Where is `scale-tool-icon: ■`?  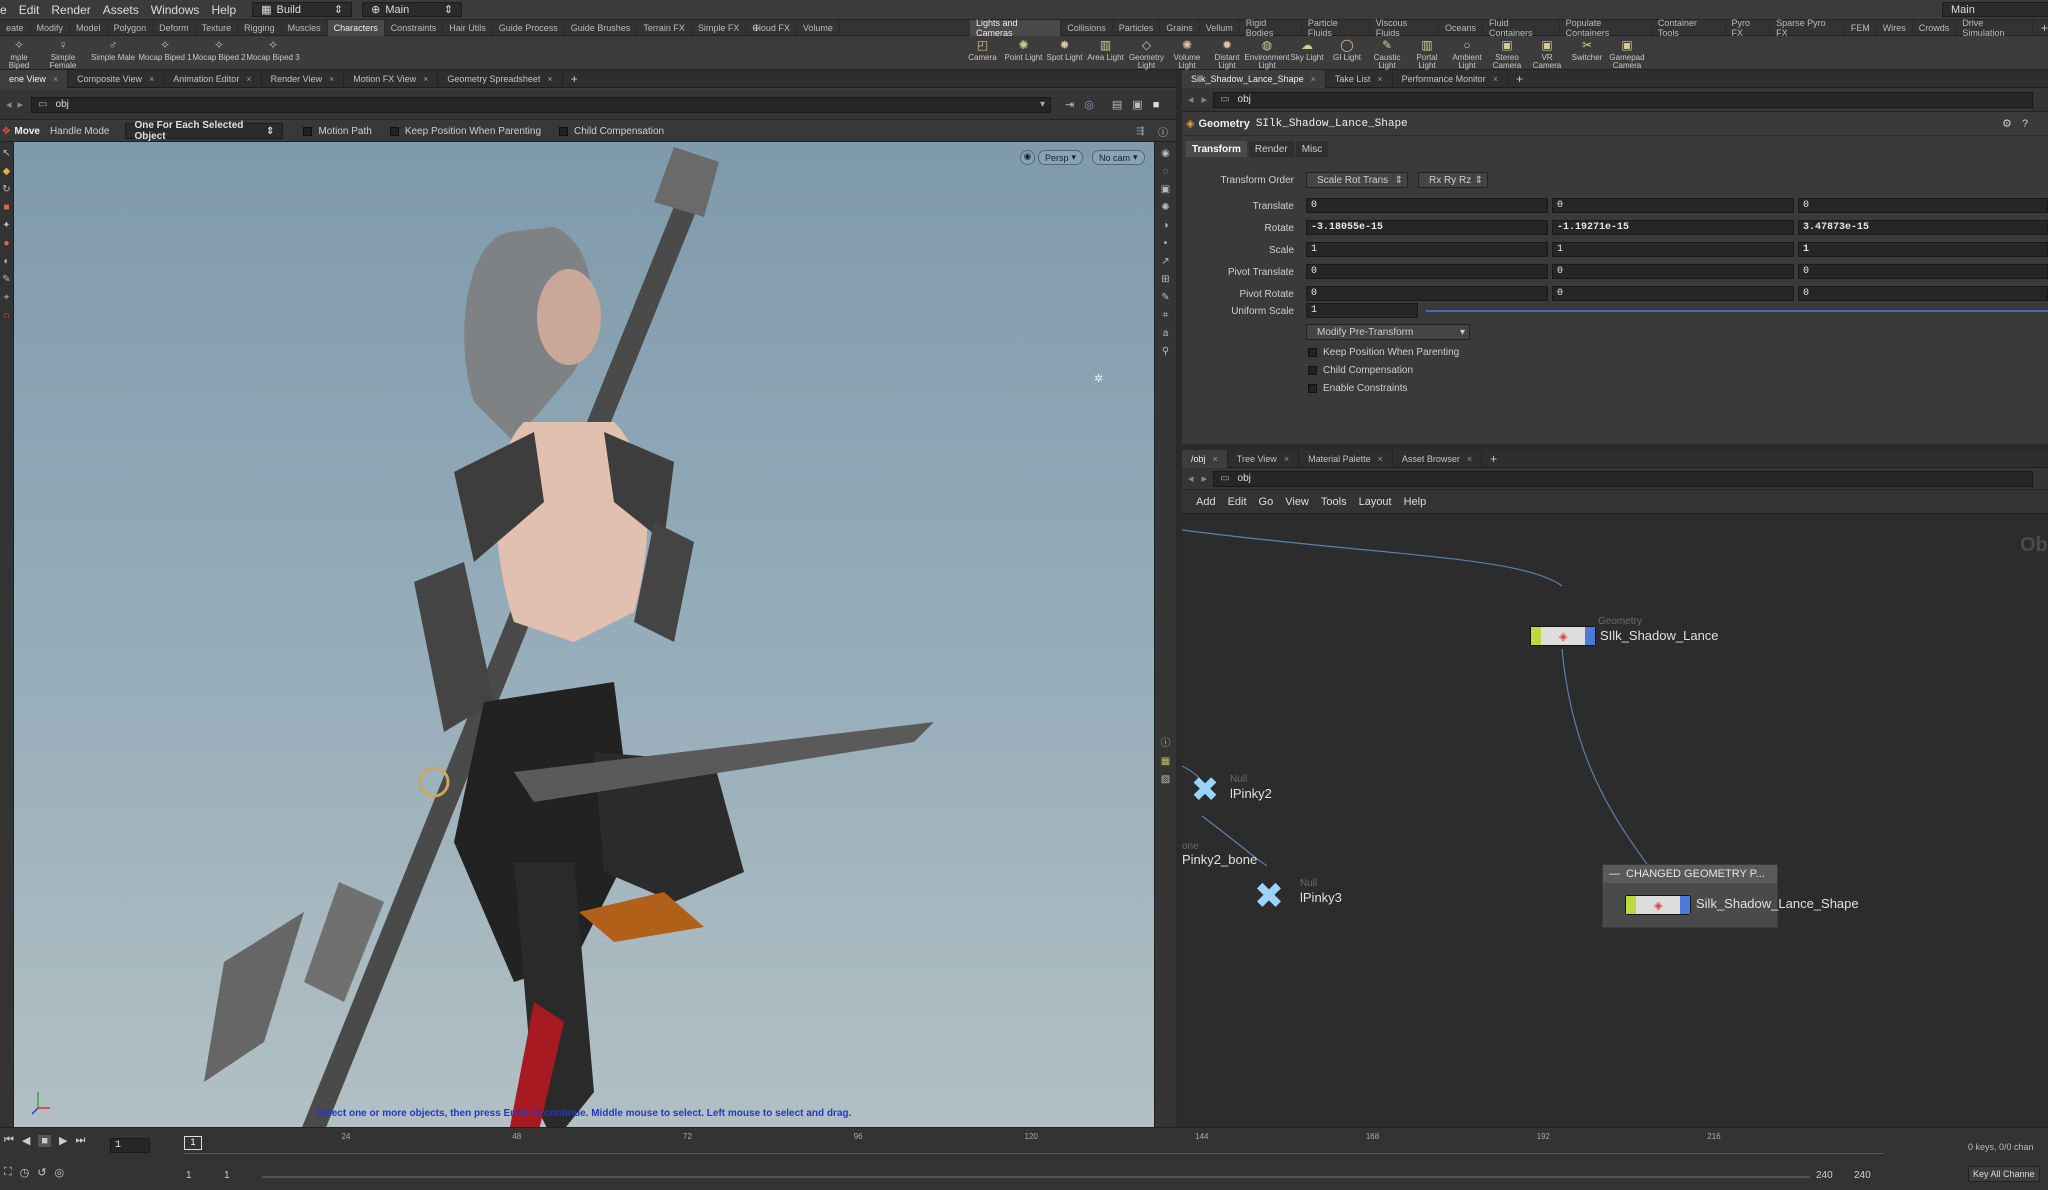
scale-tool-icon: ■ is located at coordinates (7, 208).